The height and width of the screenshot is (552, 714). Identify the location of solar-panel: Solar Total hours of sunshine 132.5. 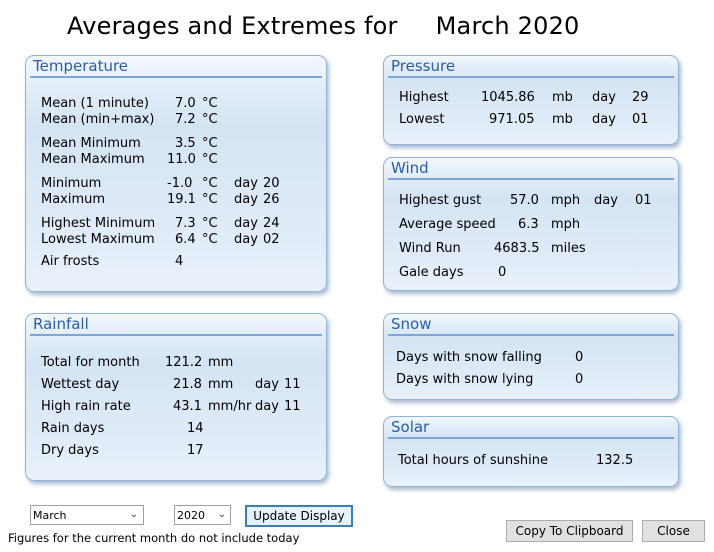
(531, 451).